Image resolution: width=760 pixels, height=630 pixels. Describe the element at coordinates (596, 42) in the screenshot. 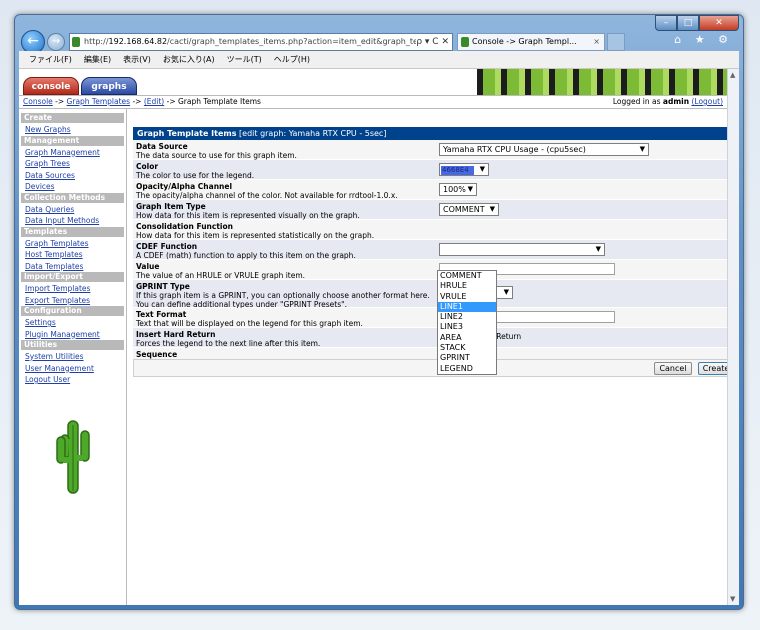

I see `tab-close-icon: ×` at that location.